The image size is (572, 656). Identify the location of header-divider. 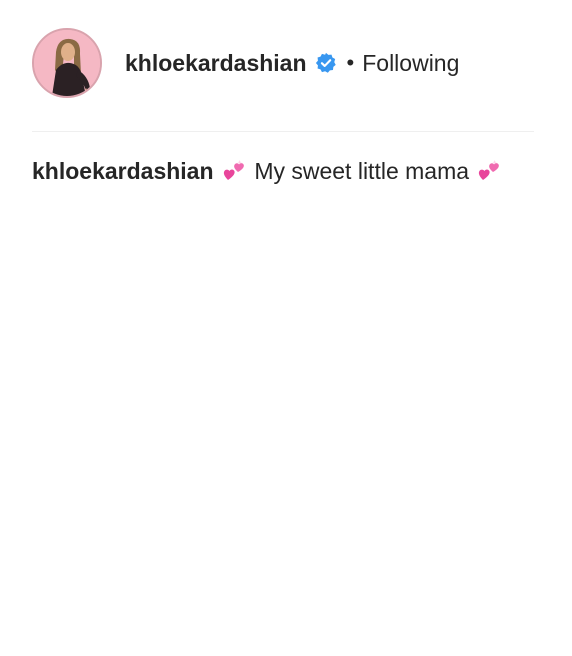
(283, 131).